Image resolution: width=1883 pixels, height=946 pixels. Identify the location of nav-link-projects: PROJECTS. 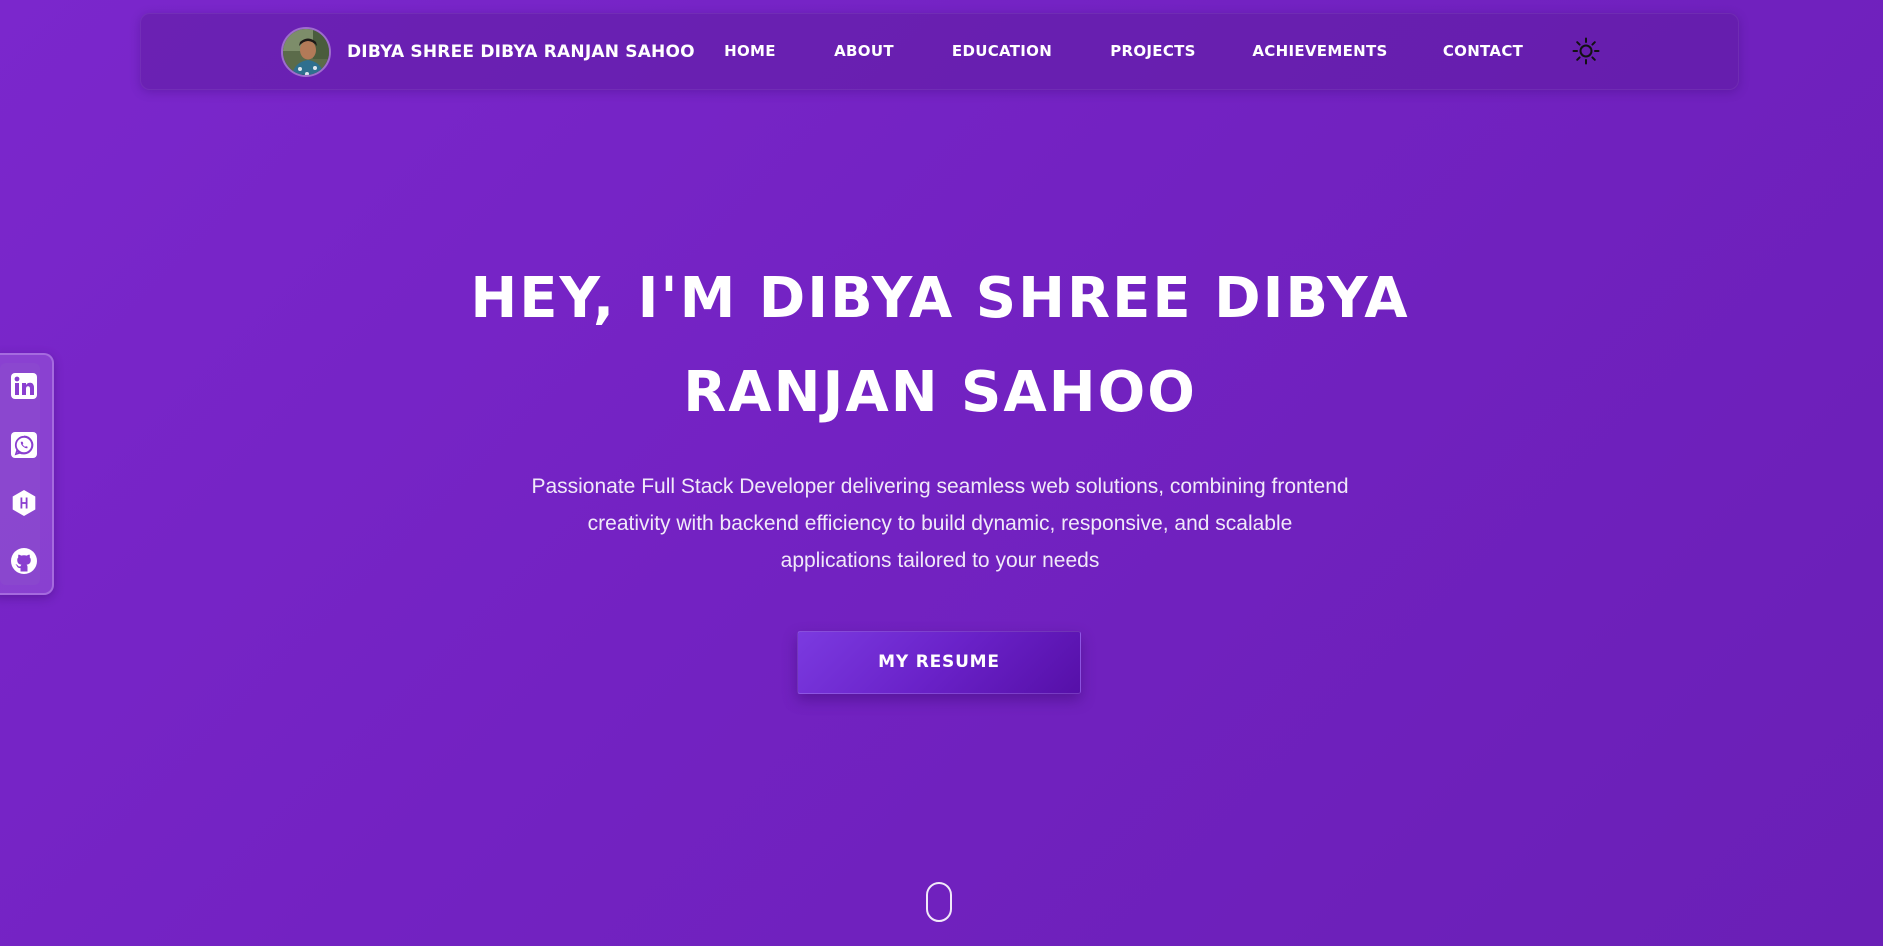
(1153, 51).